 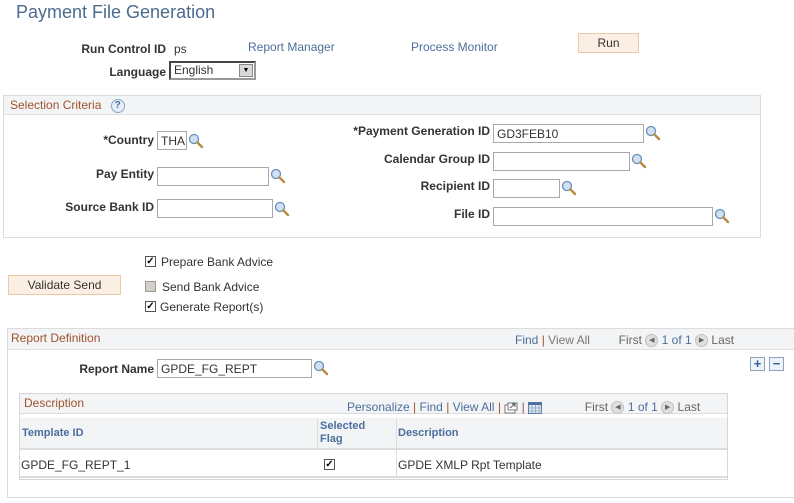 What do you see at coordinates (246, 70) in the screenshot?
I see `chevron-down-icon: ▼` at bounding box center [246, 70].